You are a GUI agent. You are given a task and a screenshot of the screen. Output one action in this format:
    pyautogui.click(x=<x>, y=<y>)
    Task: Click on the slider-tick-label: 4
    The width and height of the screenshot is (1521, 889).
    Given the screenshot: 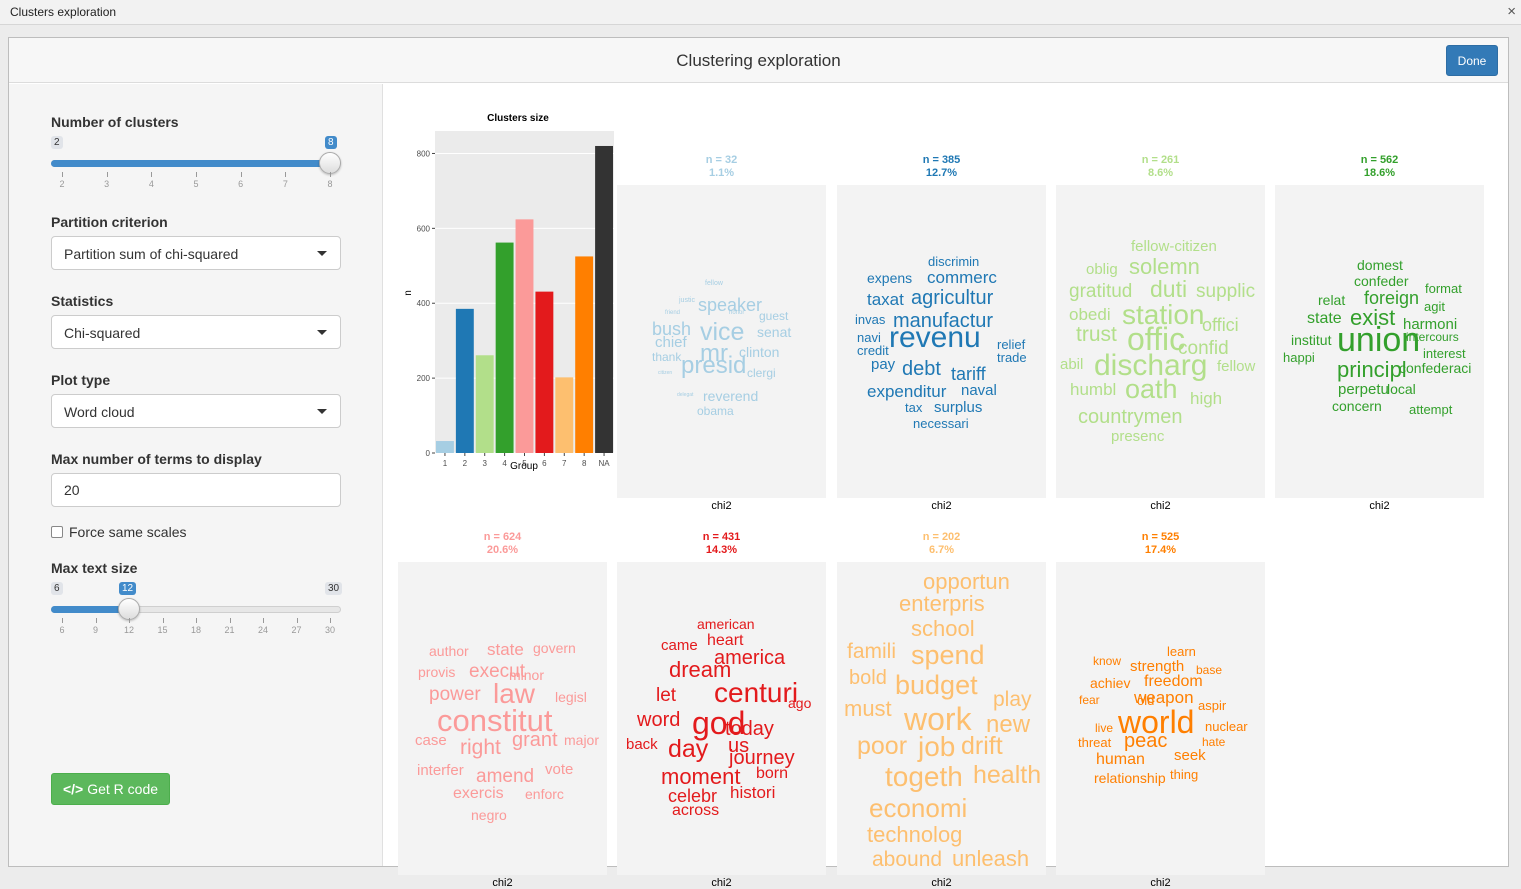 What is the action you would take?
    pyautogui.click(x=151, y=184)
    